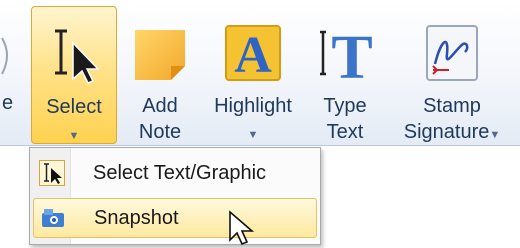 The height and width of the screenshot is (248, 520). What do you see at coordinates (53, 218) in the screenshot?
I see `snapshot-camera-icon` at bounding box center [53, 218].